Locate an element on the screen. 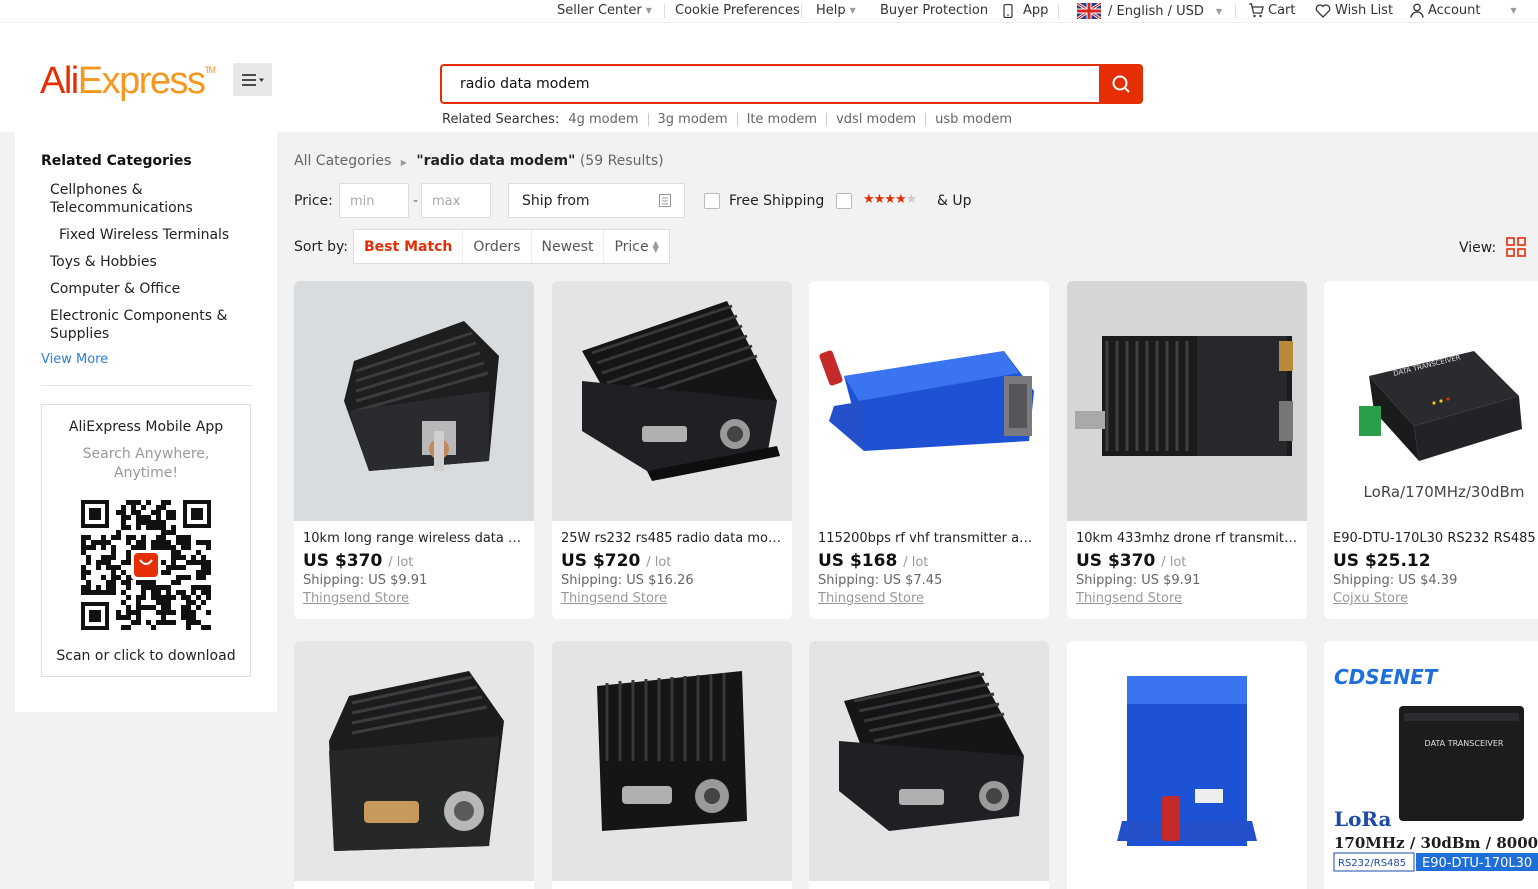 The image size is (1538, 889). product-price-unit: / lot is located at coordinates (916, 562).